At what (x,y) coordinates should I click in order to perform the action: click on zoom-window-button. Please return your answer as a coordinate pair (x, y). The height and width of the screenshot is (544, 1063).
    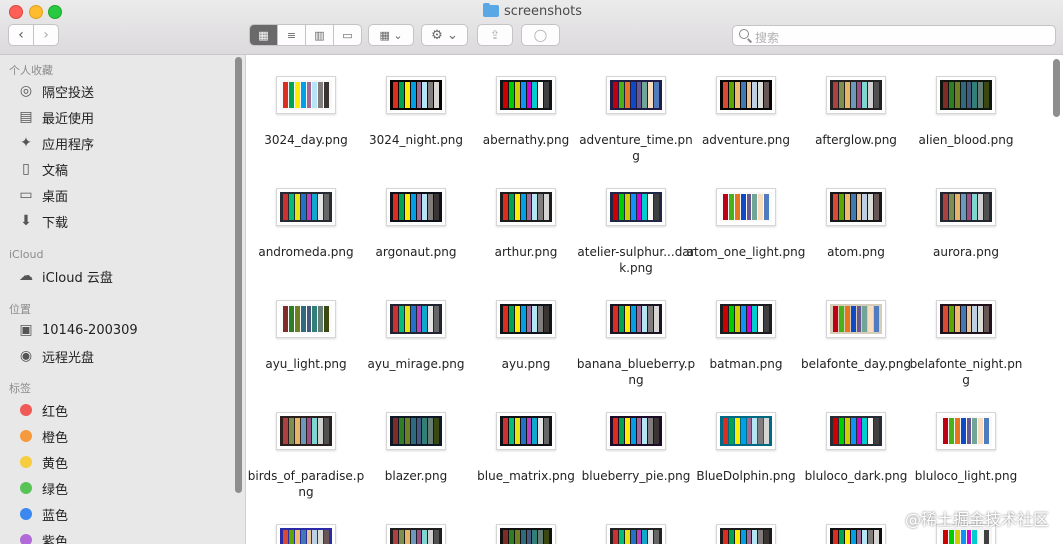
    Looking at the image, I should click on (55, 12).